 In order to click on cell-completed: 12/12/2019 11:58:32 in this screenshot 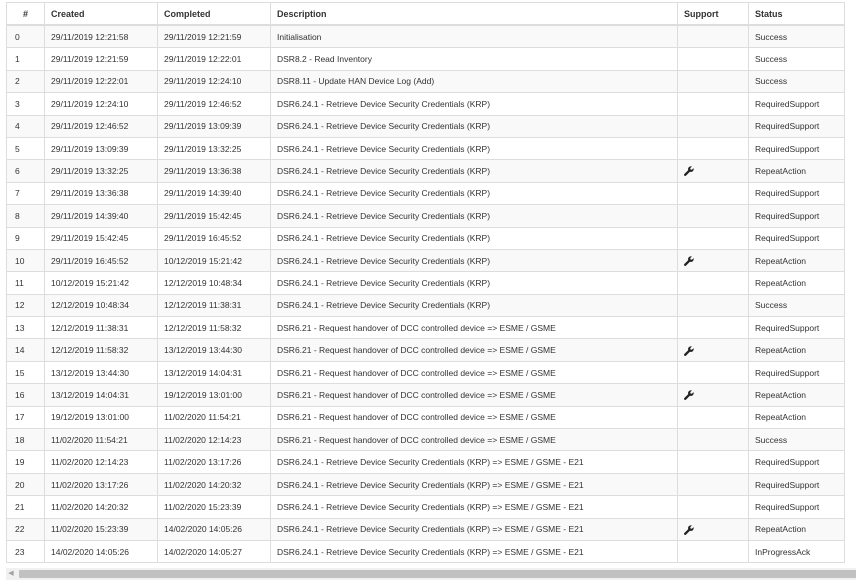, I will do `click(214, 328)`.